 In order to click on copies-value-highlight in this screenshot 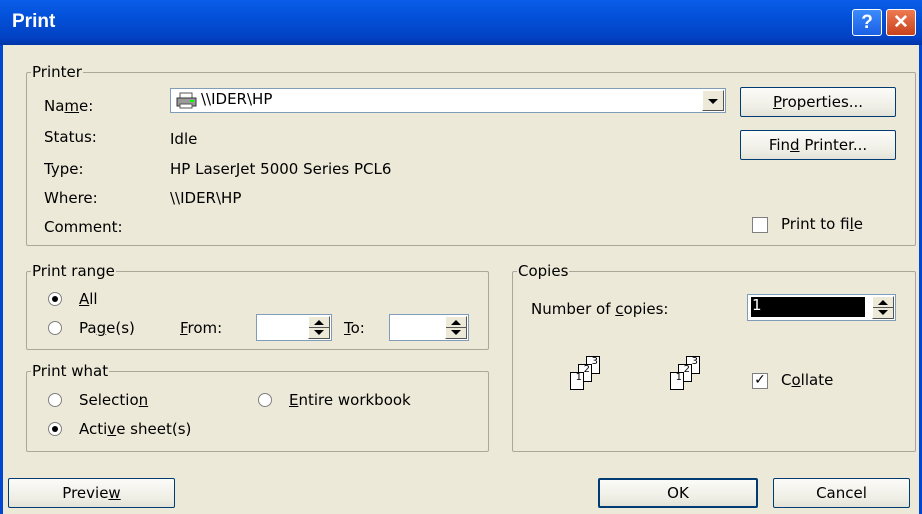, I will do `click(808, 307)`.